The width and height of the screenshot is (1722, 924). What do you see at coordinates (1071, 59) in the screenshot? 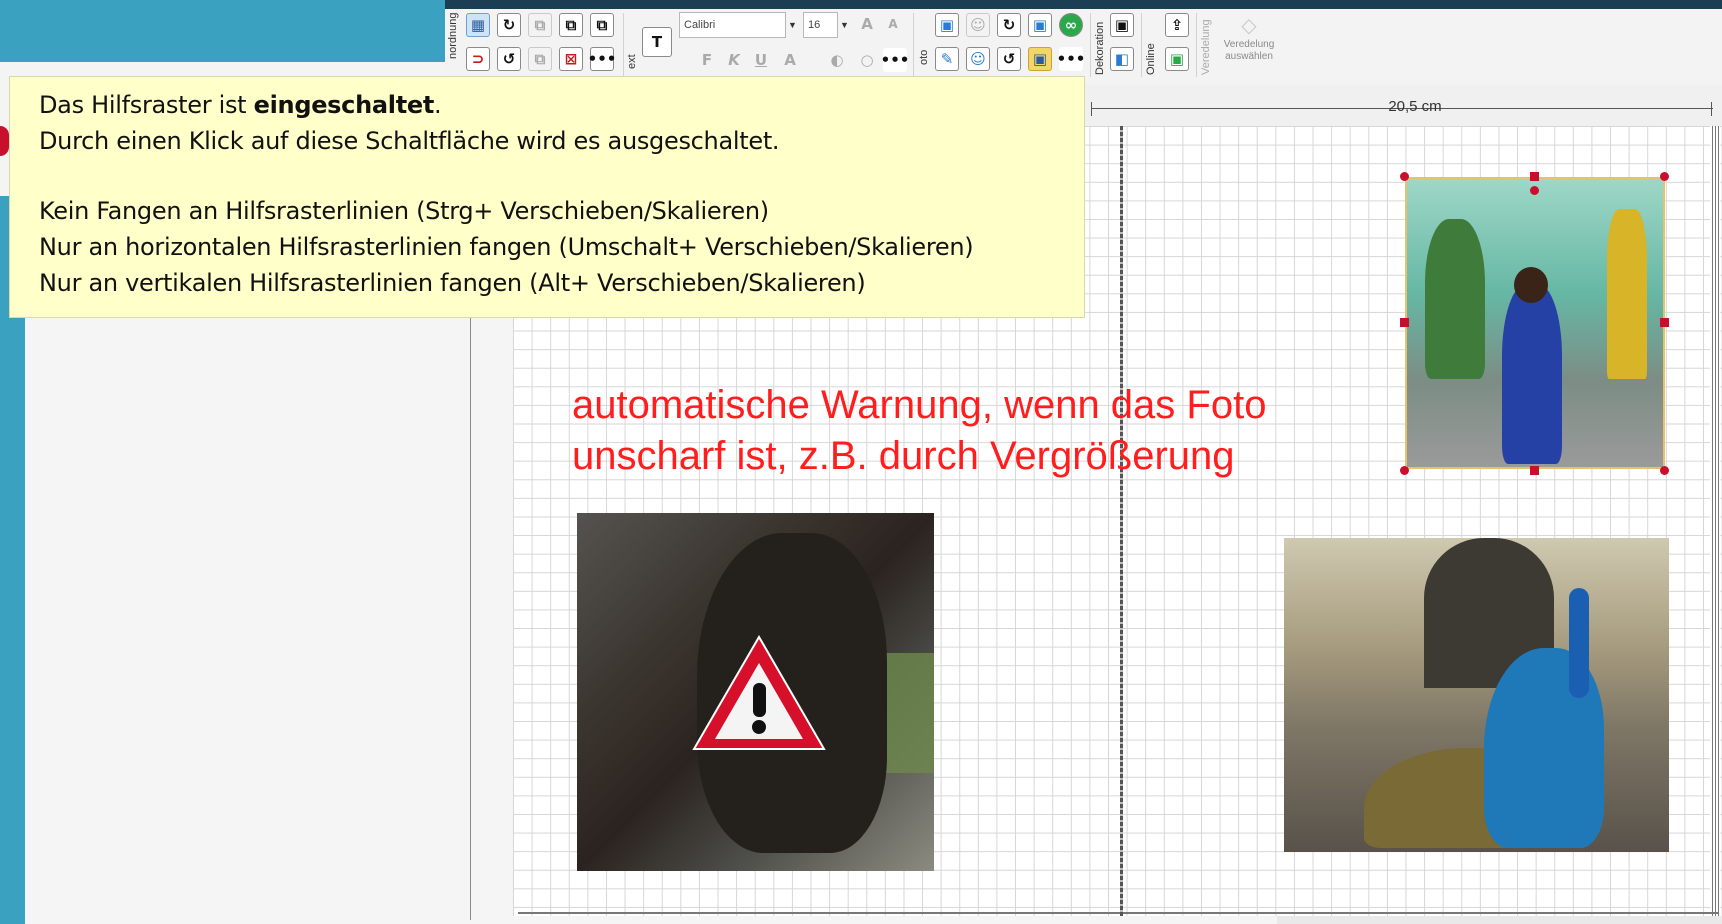
I see `more-photo-icon: •••` at bounding box center [1071, 59].